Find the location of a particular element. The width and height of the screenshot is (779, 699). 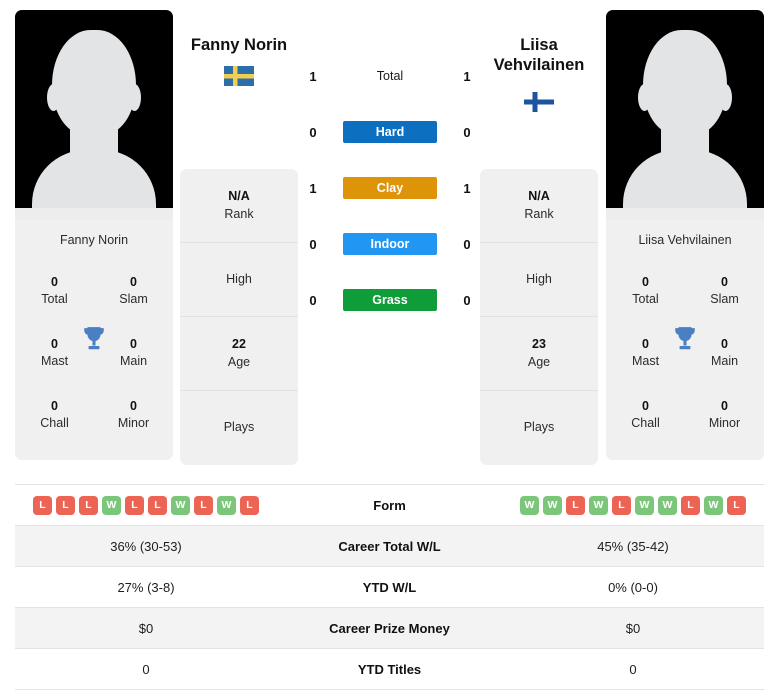

form-badge-left-3: W is located at coordinates (111, 505).